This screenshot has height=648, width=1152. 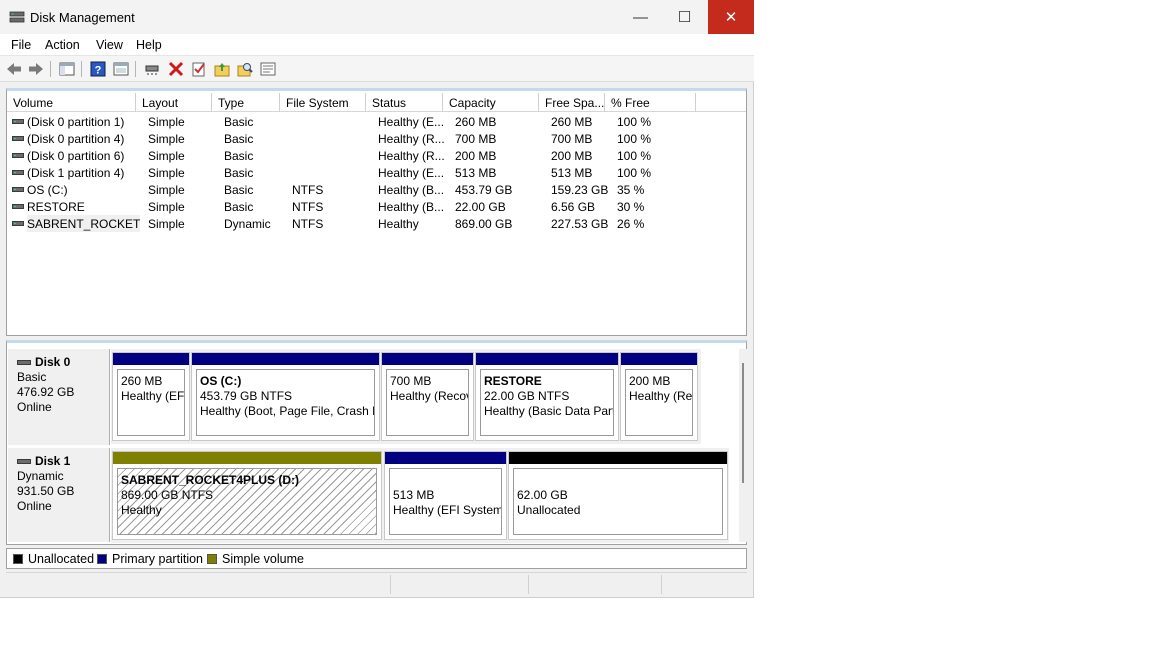 What do you see at coordinates (46, 392) in the screenshot?
I see `disk-0-size: 476.92 GB` at bounding box center [46, 392].